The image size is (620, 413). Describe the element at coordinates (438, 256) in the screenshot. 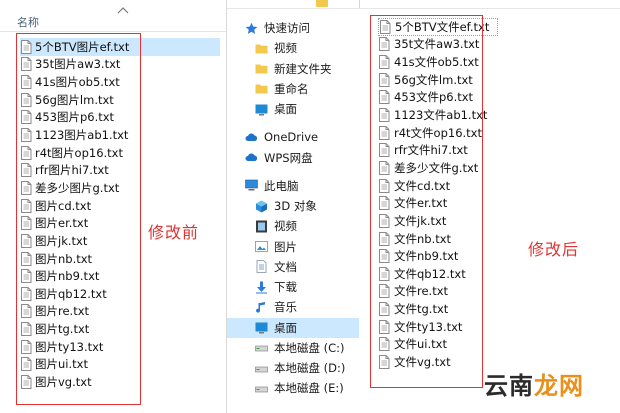

I see `file-row: 文件nb9.txt` at that location.